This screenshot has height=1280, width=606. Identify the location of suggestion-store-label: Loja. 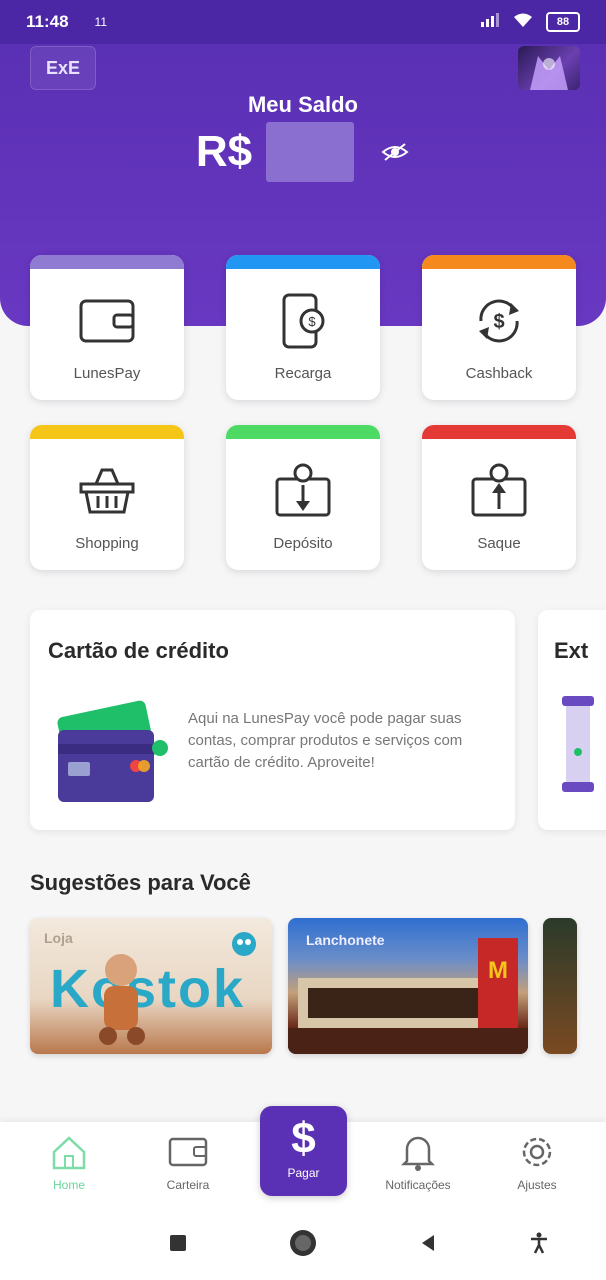
(58, 938).